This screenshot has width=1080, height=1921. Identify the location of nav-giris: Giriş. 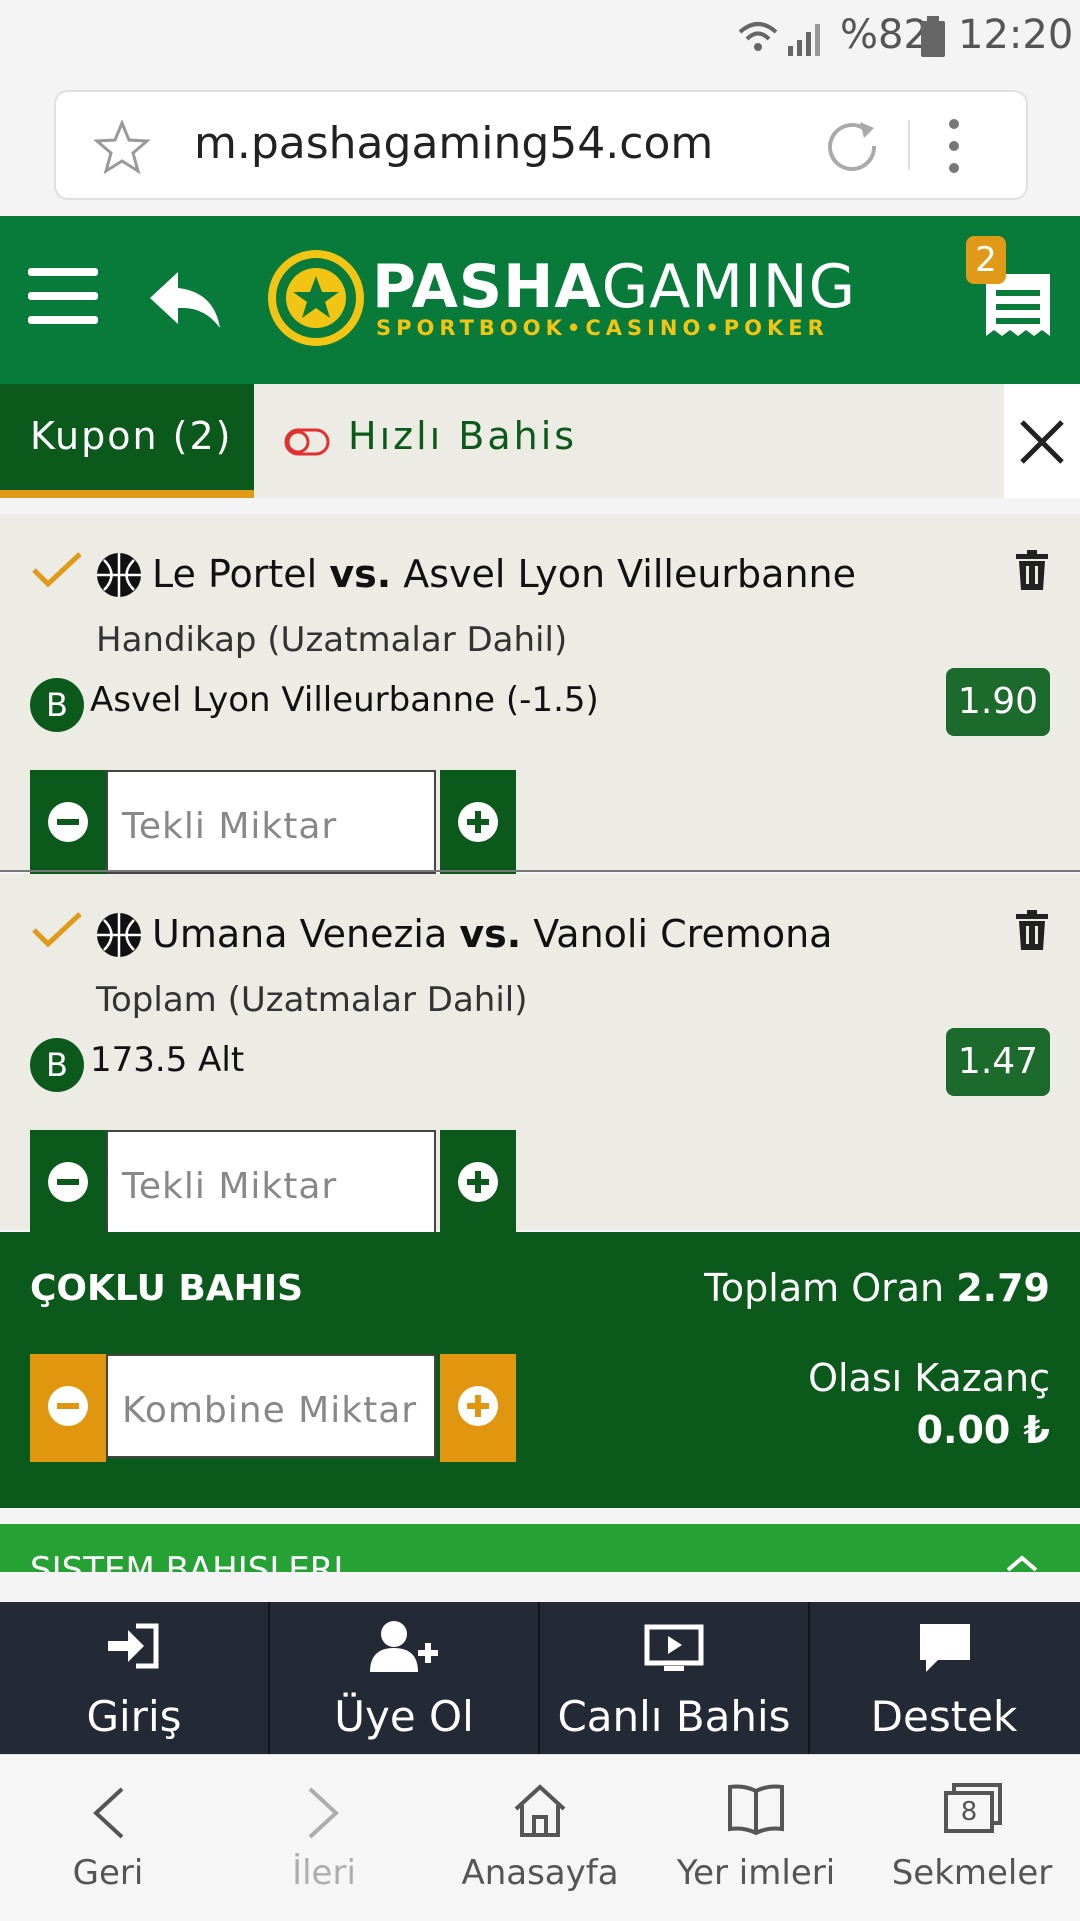
(134, 1678).